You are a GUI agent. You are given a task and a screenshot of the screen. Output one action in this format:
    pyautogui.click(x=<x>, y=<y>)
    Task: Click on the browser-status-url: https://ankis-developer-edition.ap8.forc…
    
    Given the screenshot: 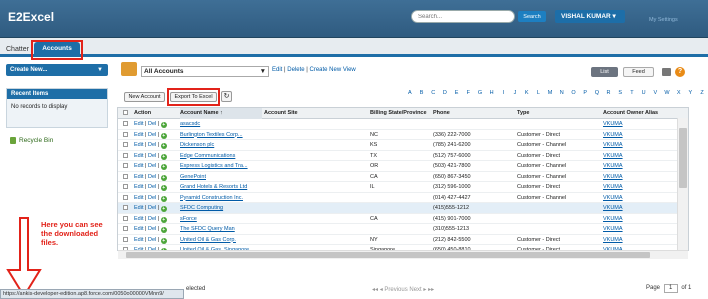 What is the action you would take?
    pyautogui.click(x=92, y=294)
    